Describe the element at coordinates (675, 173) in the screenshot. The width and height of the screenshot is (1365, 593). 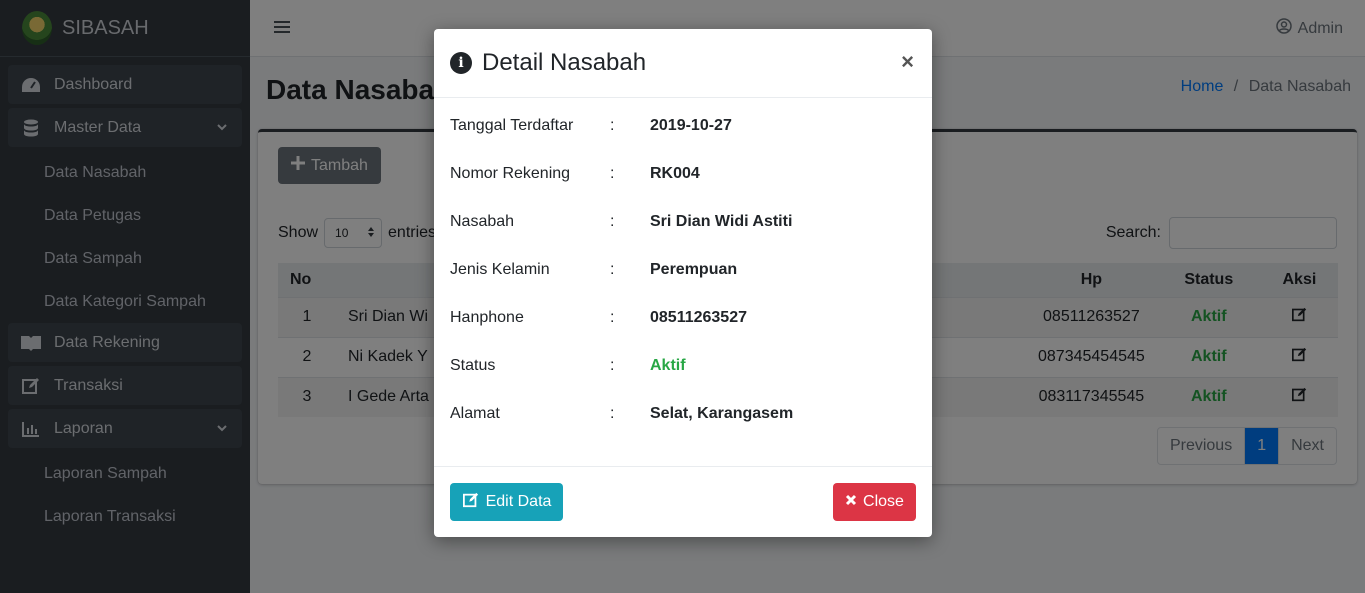
I see `detail-value: RK004` at that location.